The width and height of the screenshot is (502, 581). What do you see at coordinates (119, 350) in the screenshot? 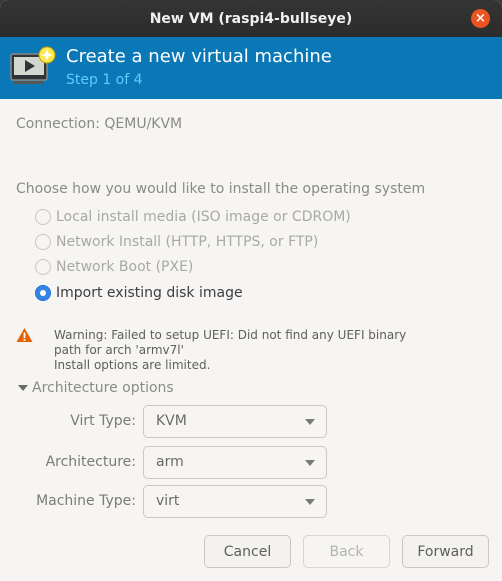
I see `warning-line: path for arch 'armv7l'` at bounding box center [119, 350].